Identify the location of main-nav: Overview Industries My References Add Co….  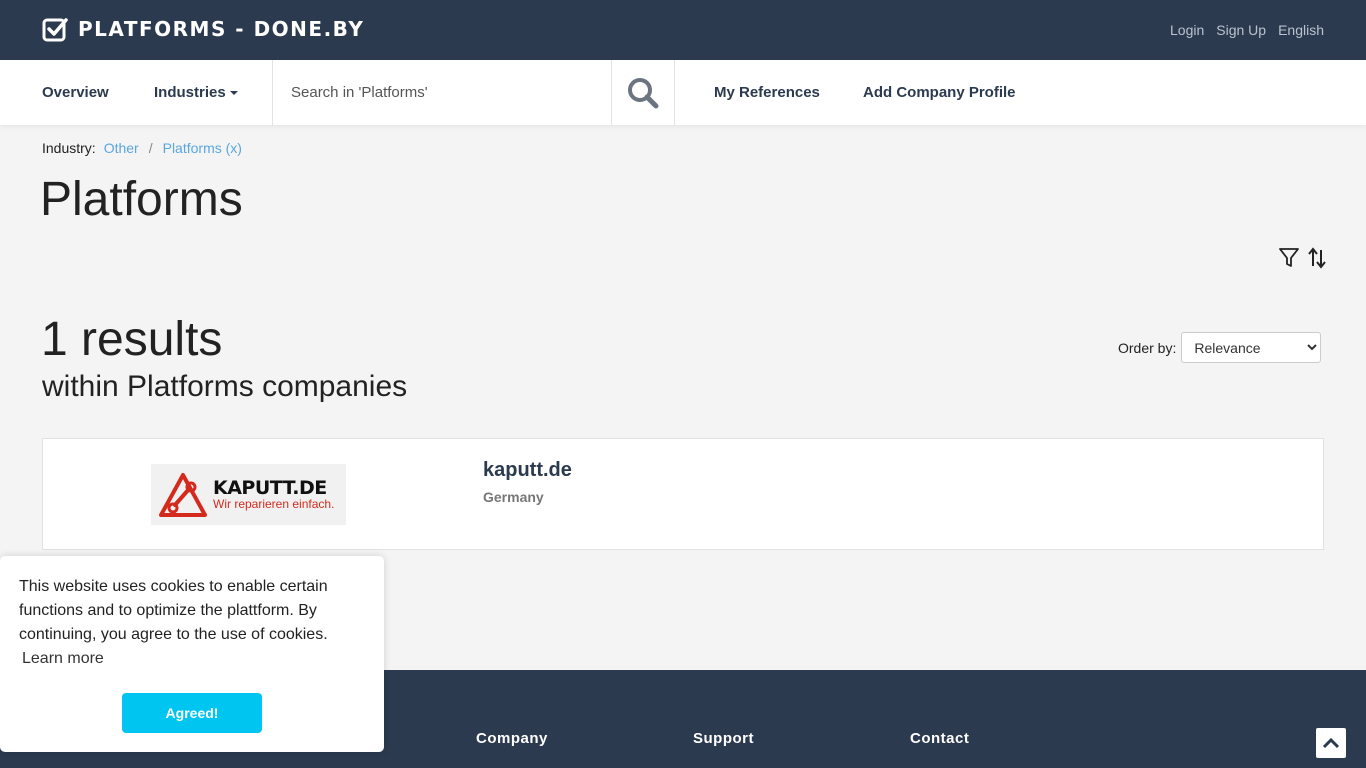
(683, 92).